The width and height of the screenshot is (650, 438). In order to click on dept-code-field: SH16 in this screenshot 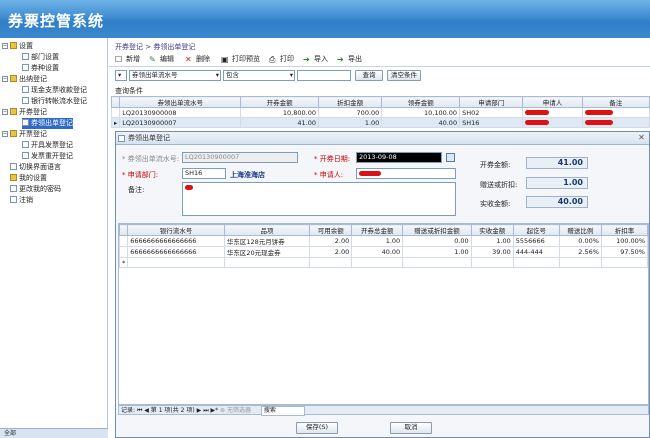, I will do `click(204, 173)`.